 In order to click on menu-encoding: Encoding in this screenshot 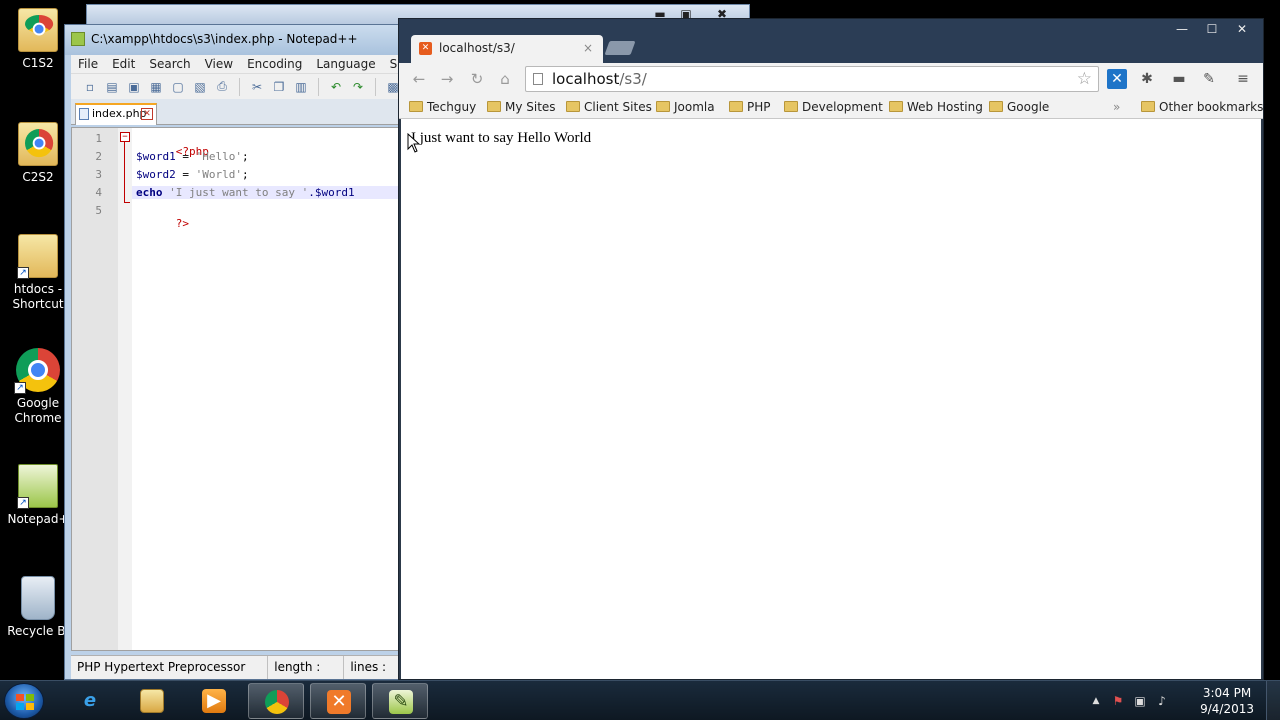, I will do `click(274, 64)`.